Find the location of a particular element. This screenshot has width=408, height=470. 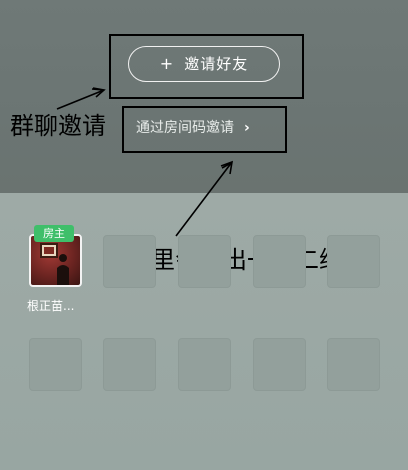

host-badge: 房主 is located at coordinates (54, 233).